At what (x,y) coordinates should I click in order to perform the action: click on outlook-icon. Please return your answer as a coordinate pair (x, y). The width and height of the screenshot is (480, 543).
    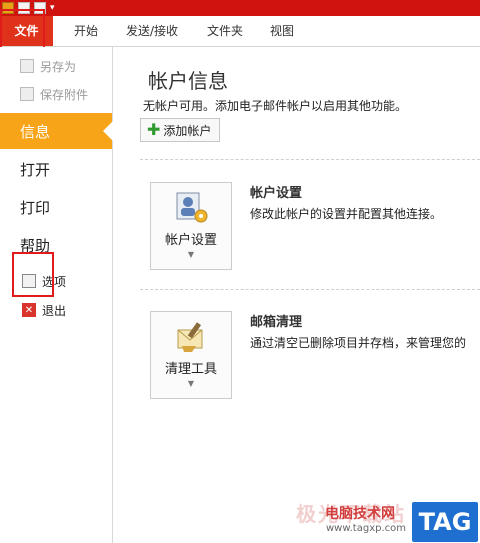
    Looking at the image, I should click on (8, 8).